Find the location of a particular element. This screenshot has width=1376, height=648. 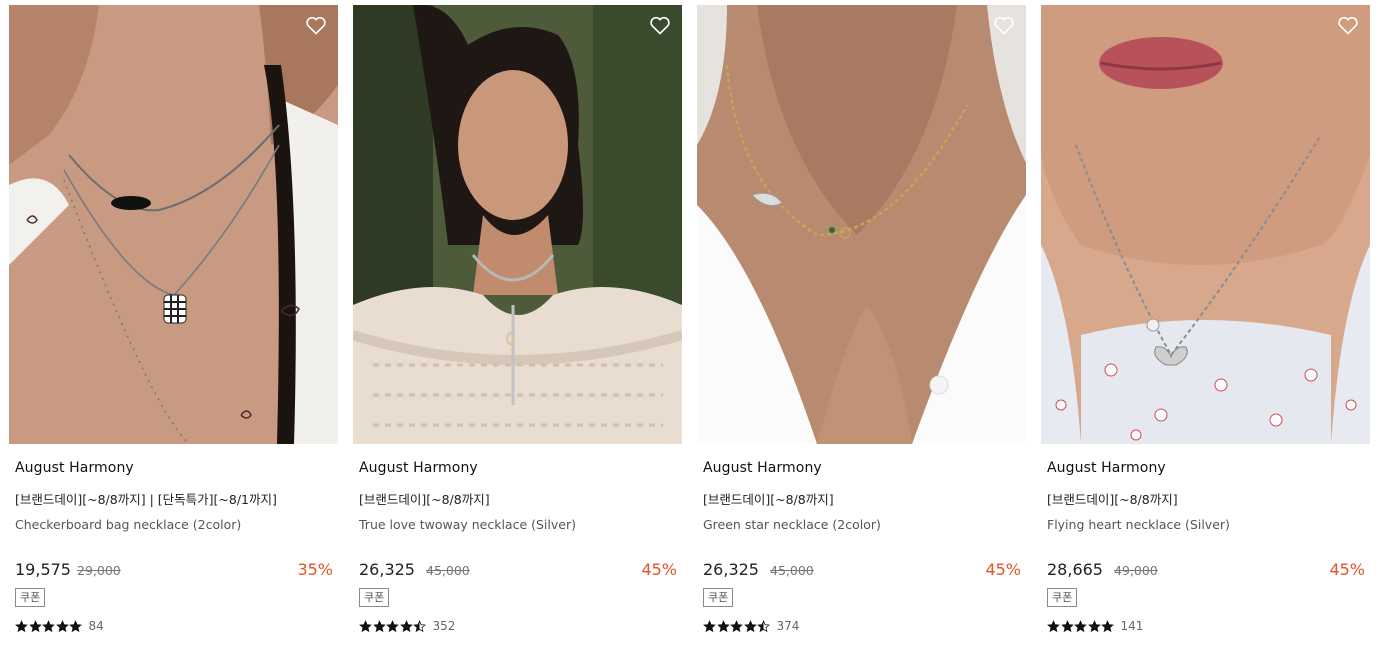

product-name: Flying heart necklace (Silver) is located at coordinates (1138, 524).